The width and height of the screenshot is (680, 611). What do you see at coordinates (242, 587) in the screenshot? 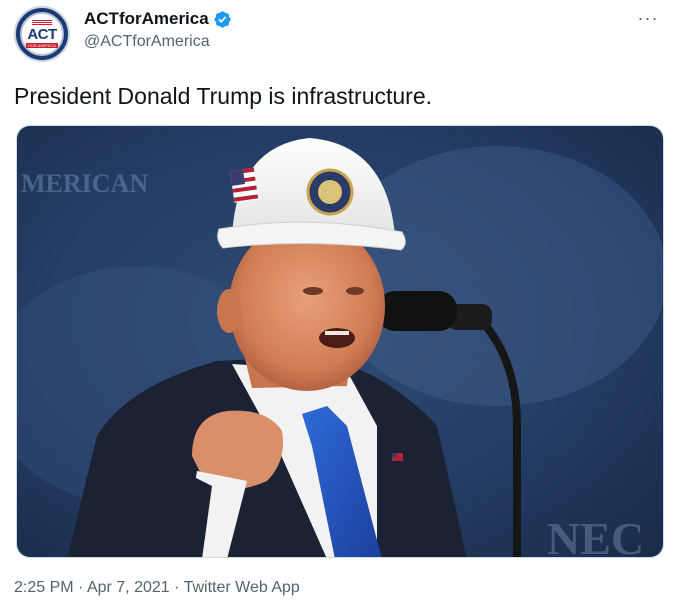
I see `tweet-source: Twitter Web App` at bounding box center [242, 587].